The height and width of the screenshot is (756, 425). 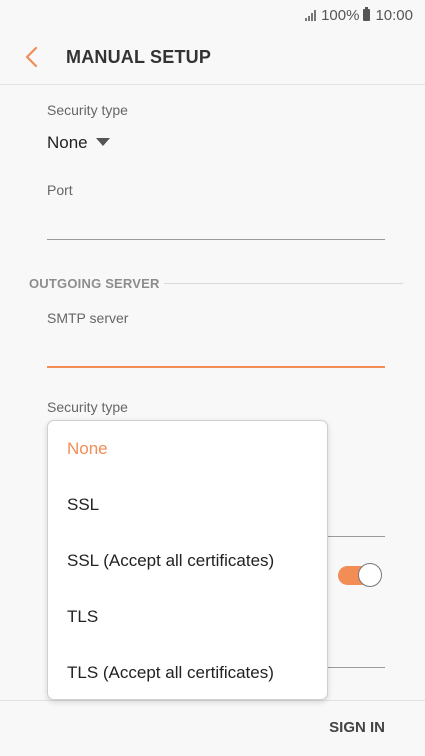 What do you see at coordinates (216, 239) in the screenshot?
I see `port-underline` at bounding box center [216, 239].